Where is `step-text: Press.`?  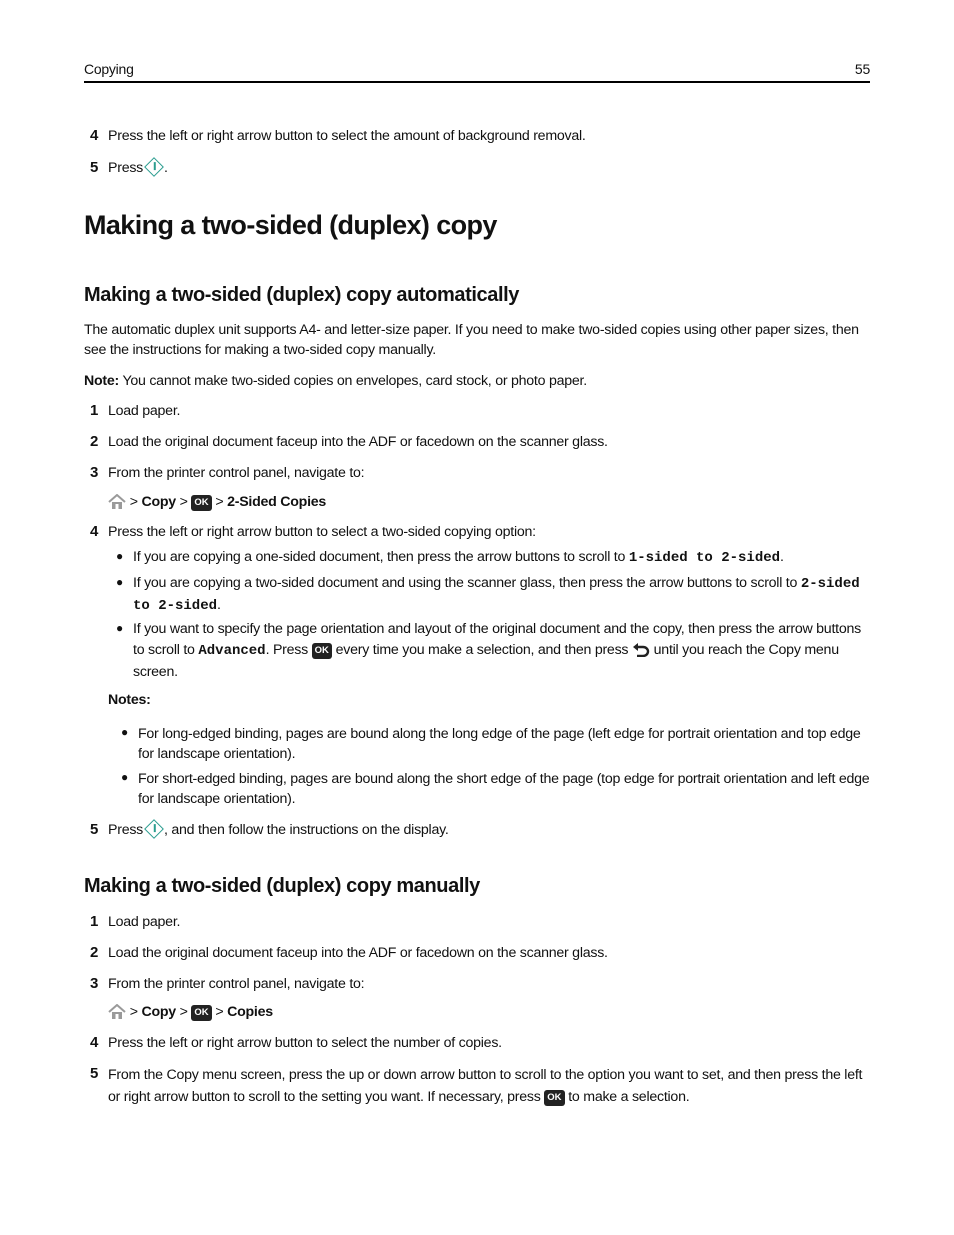
step-text: Press. is located at coordinates (489, 167).